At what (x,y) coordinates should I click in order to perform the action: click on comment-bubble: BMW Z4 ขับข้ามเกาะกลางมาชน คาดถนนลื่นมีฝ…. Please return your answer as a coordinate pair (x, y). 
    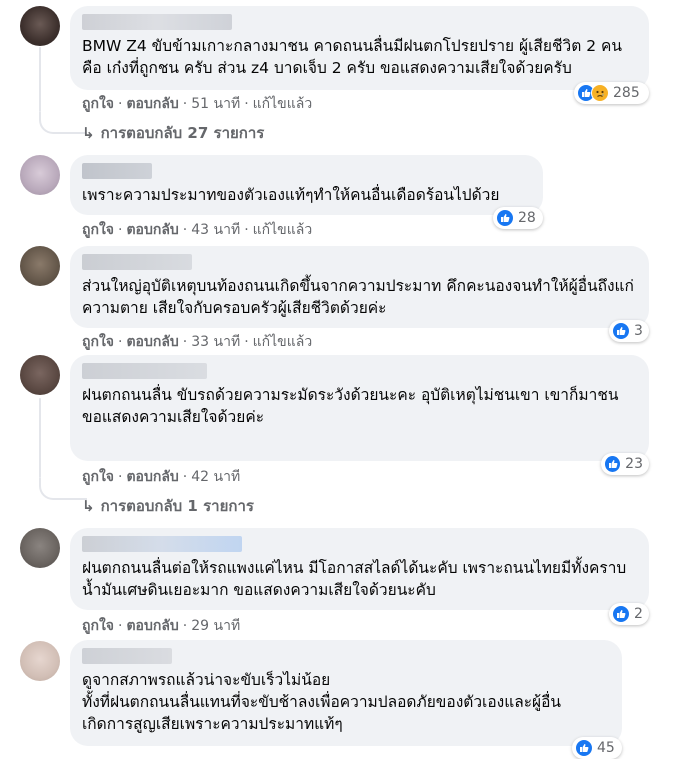
    Looking at the image, I should click on (359, 48).